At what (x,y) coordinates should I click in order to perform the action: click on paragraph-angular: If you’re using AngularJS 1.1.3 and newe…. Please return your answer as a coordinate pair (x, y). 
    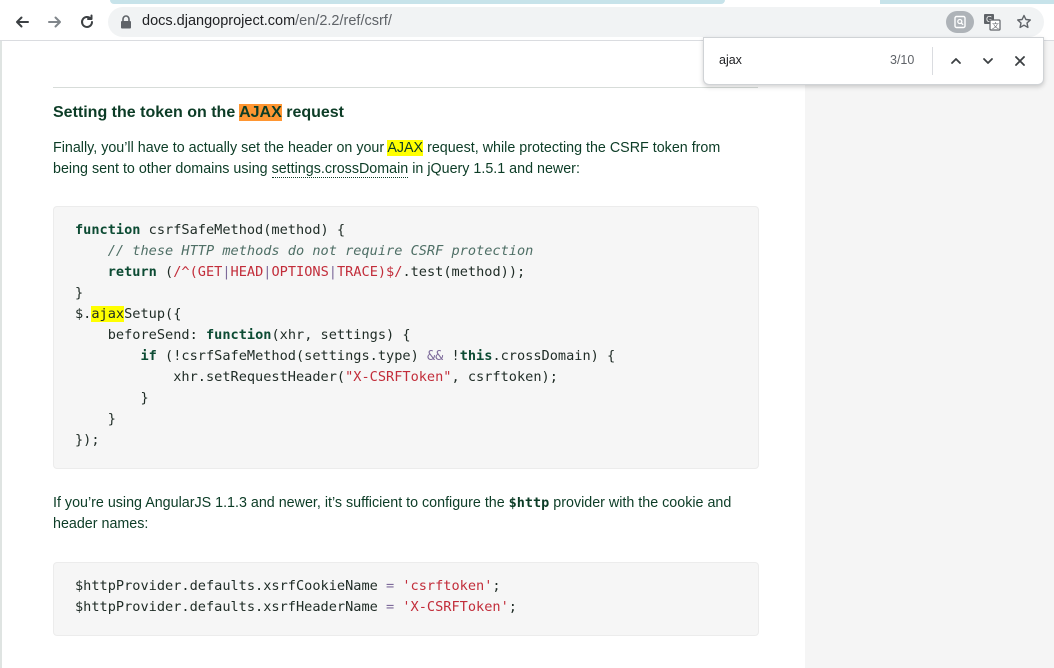
    Looking at the image, I should click on (403, 514).